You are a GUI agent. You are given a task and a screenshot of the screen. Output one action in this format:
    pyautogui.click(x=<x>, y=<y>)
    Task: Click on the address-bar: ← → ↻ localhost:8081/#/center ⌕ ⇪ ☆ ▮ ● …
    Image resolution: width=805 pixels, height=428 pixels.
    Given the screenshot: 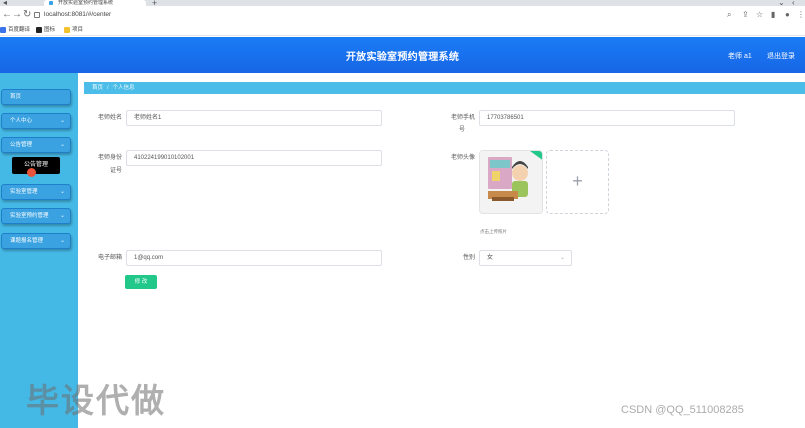 What is the action you would take?
    pyautogui.click(x=402, y=15)
    